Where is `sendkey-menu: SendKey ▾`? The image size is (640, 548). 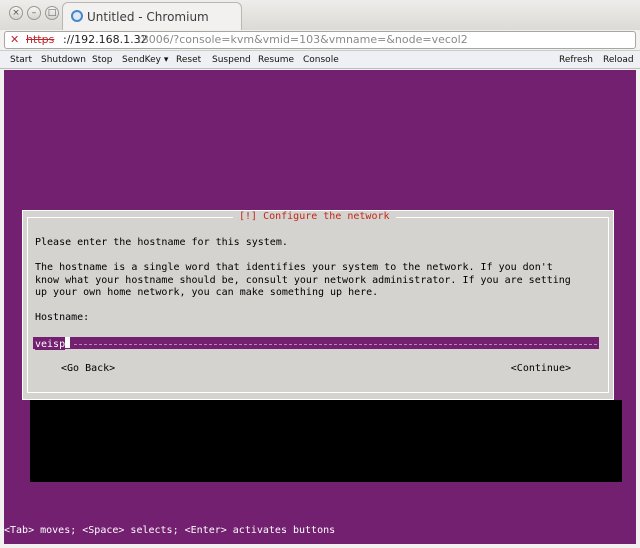 sendkey-menu: SendKey ▾ is located at coordinates (145, 60).